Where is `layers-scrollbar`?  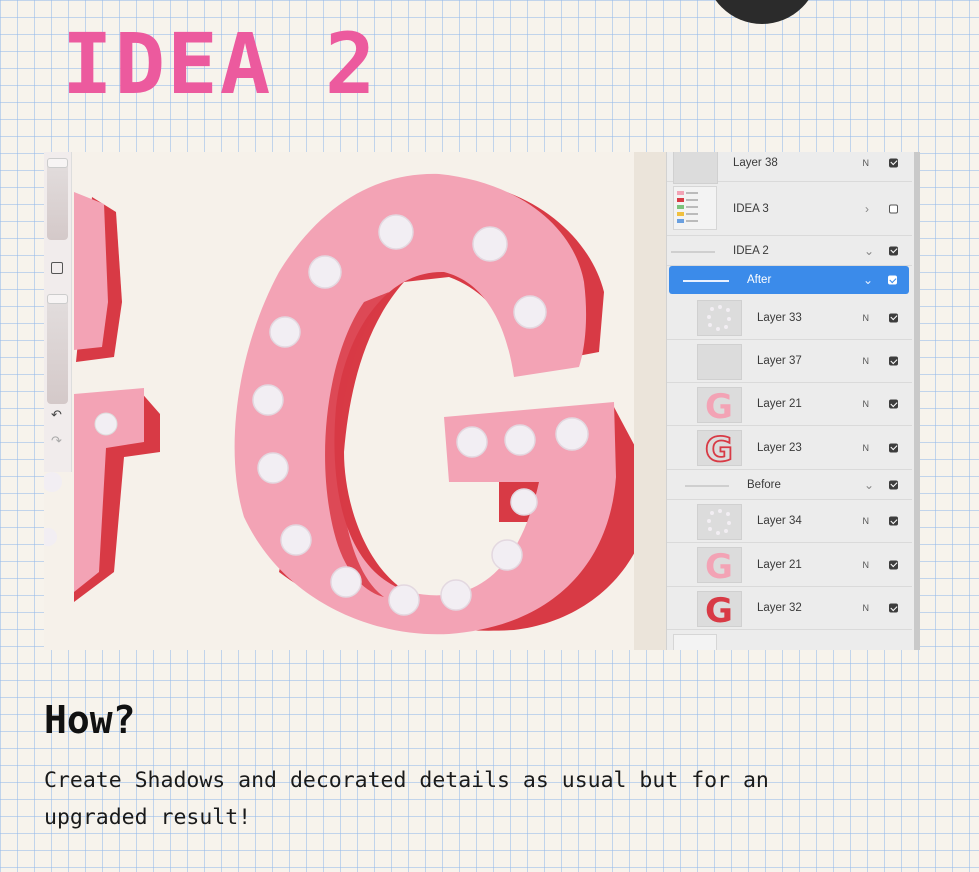 layers-scrollbar is located at coordinates (917, 401).